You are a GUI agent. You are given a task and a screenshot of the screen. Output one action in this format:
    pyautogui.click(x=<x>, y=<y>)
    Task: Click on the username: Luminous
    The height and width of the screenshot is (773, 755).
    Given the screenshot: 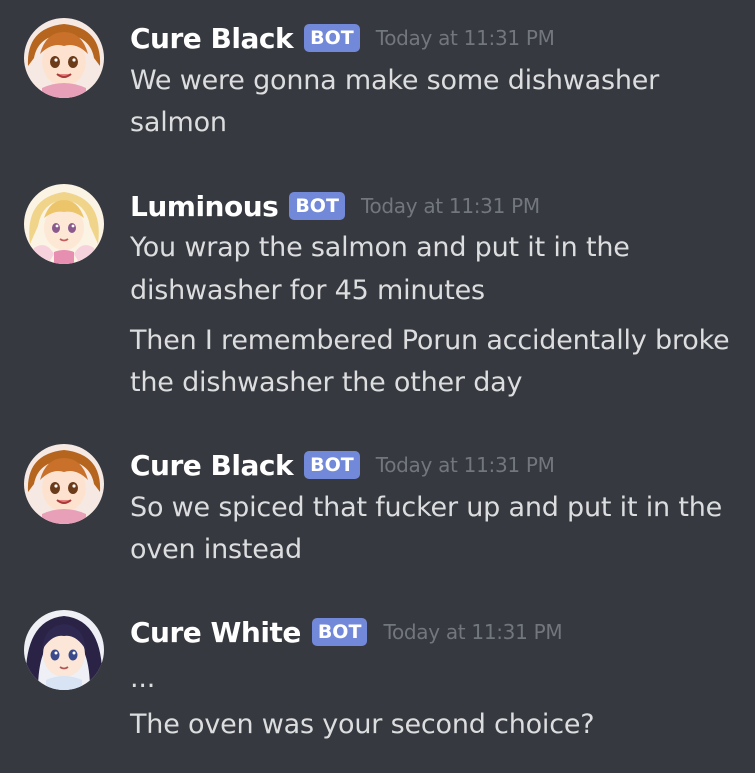 What is the action you would take?
    pyautogui.click(x=204, y=206)
    